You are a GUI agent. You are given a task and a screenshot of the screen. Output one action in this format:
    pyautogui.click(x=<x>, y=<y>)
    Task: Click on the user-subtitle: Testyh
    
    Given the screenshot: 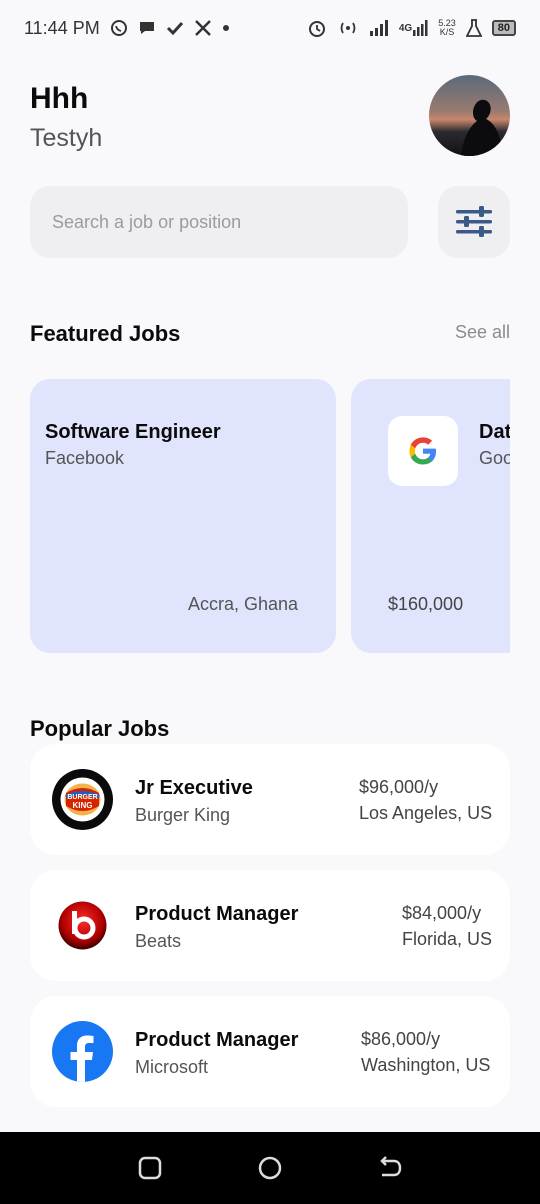 What is the action you would take?
    pyautogui.click(x=66, y=138)
    